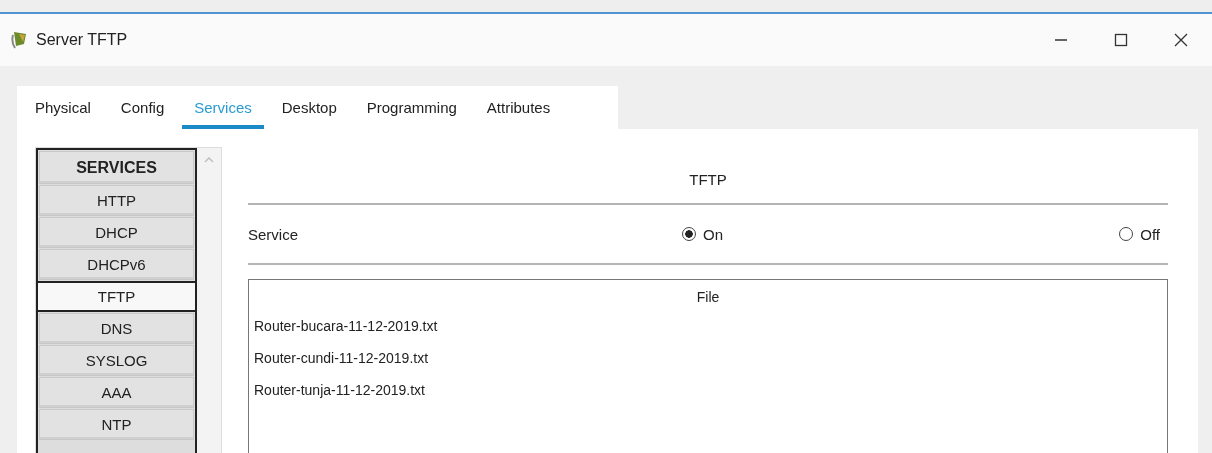  I want to click on tab: Attributes, so click(518, 112).